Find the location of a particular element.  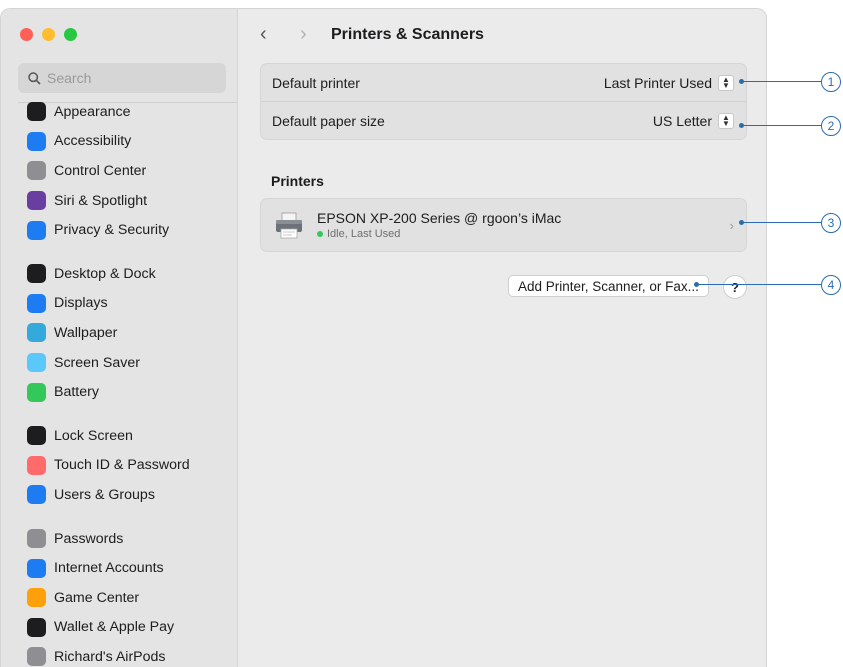

appearance-icon is located at coordinates (36, 112).